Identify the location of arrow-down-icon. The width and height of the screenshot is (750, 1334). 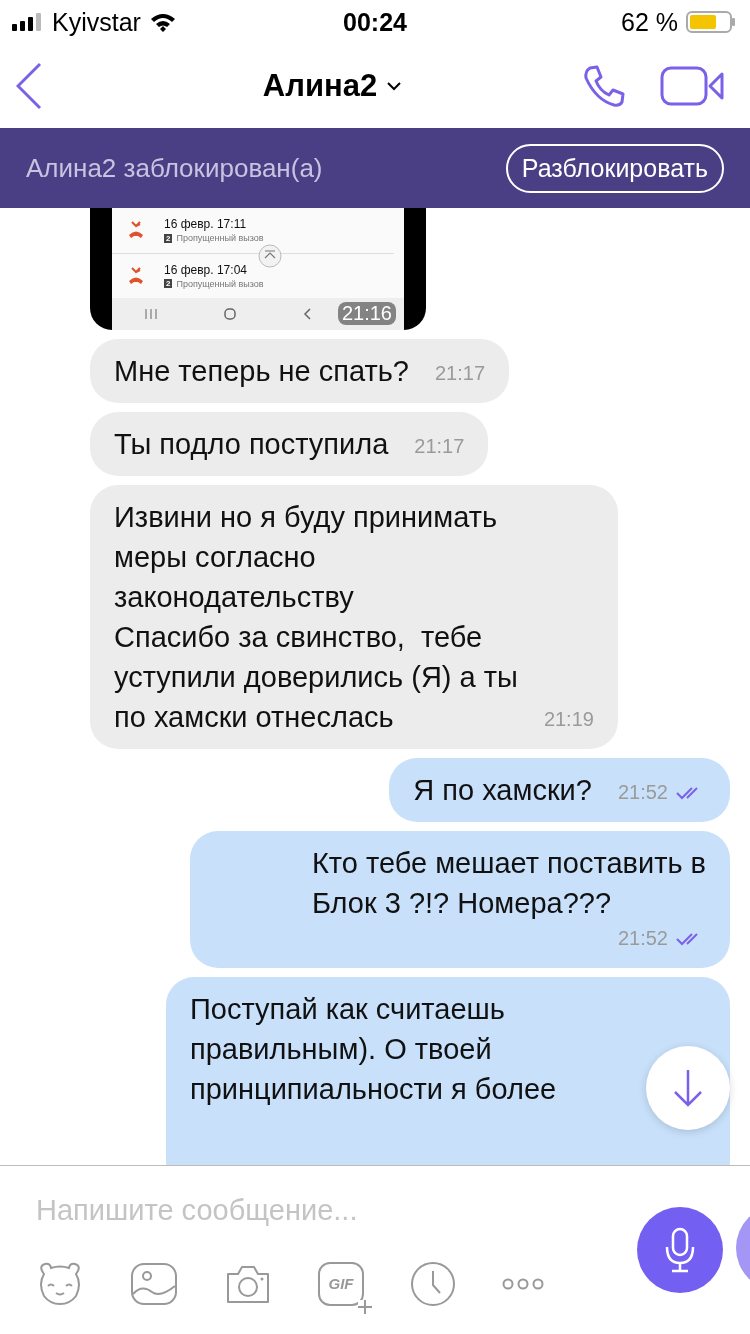
(688, 1088).